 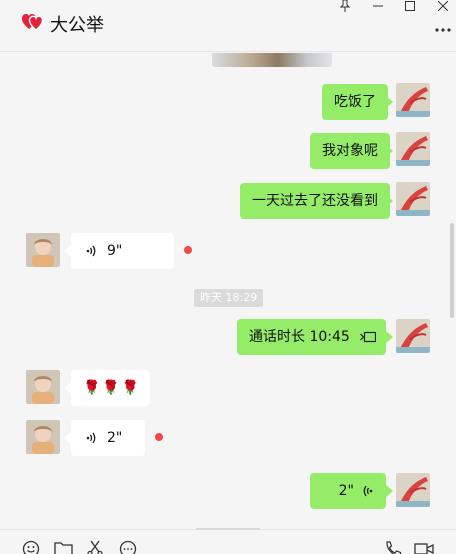 I want to click on voice-message-received: 2", so click(x=108, y=438).